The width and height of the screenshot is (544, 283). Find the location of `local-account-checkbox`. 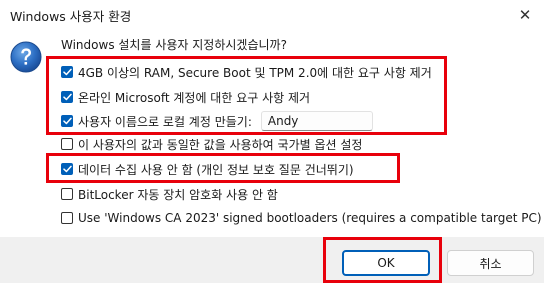

local-account-checkbox is located at coordinates (67, 121).